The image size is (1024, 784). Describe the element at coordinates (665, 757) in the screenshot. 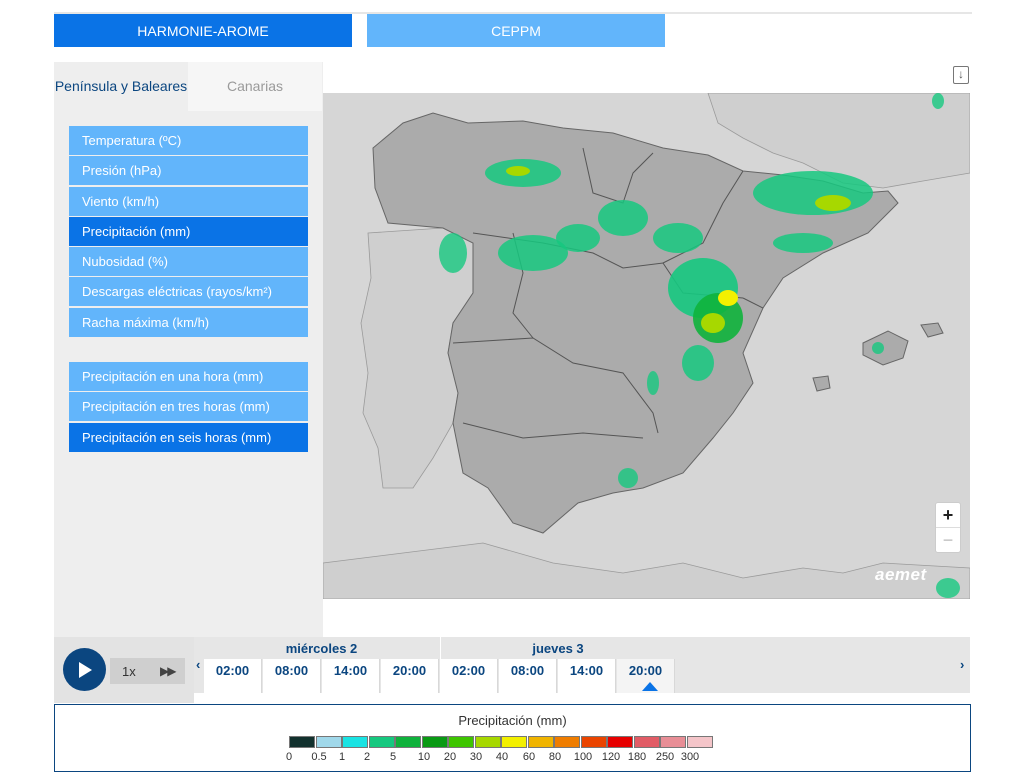

I see `legend-tick-label: 250` at that location.